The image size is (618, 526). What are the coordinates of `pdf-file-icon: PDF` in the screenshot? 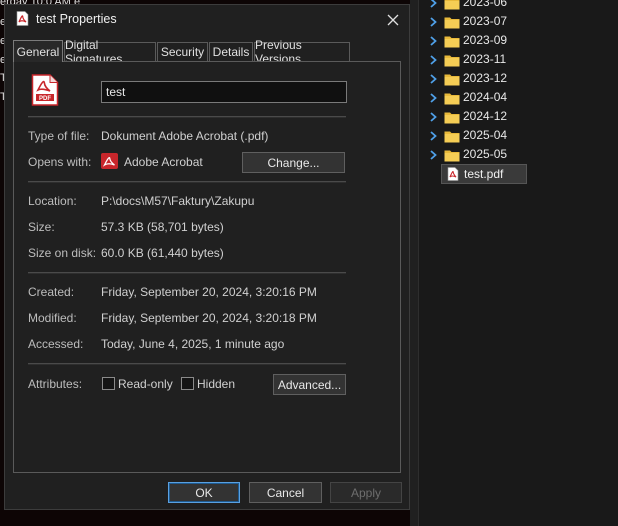 It's located at (45, 91).